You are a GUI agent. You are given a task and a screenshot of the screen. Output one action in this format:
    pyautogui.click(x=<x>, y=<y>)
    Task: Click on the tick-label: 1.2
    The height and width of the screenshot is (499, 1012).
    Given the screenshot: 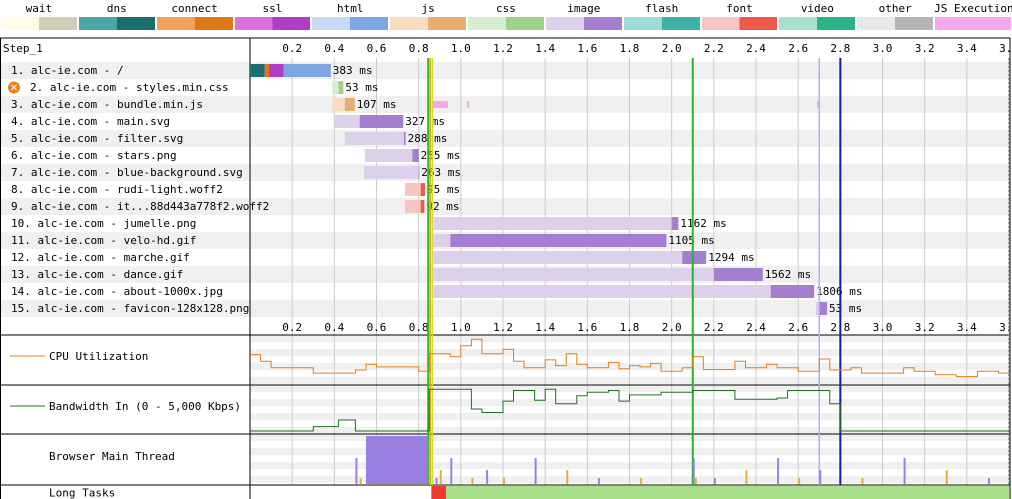 What is the action you would take?
    pyautogui.click(x=503, y=327)
    